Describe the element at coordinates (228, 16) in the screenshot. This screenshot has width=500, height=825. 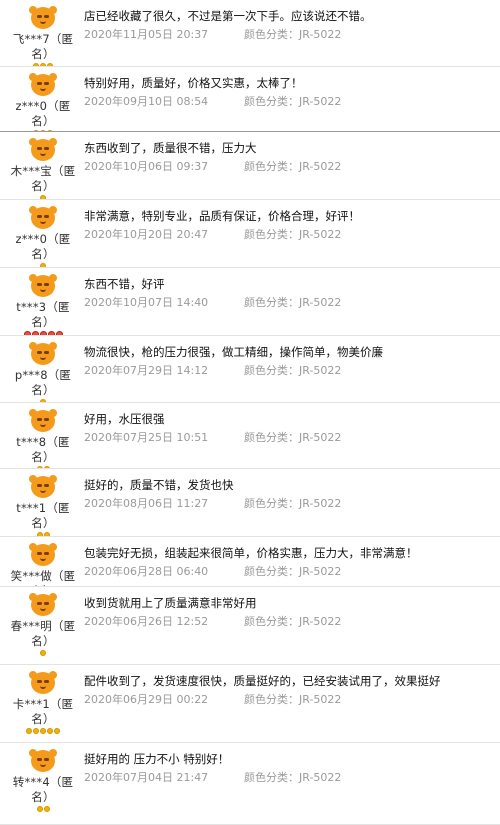
I see `review-text: 店已经收藏了很久，不过是第一次下手。应该说还不错。` at that location.